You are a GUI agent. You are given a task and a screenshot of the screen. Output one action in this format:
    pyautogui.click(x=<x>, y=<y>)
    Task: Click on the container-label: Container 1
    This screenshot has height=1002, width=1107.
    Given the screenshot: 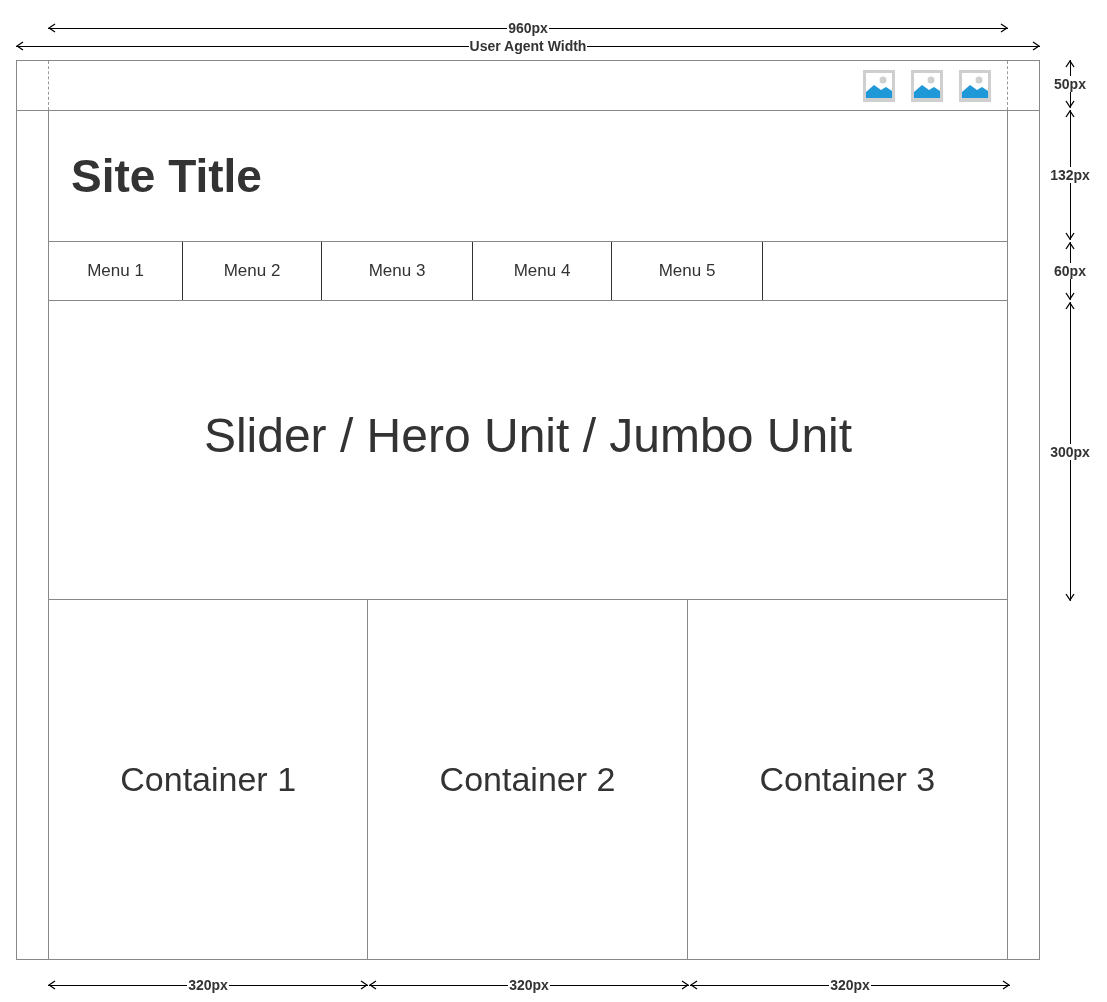 What is the action you would take?
    pyautogui.click(x=208, y=779)
    